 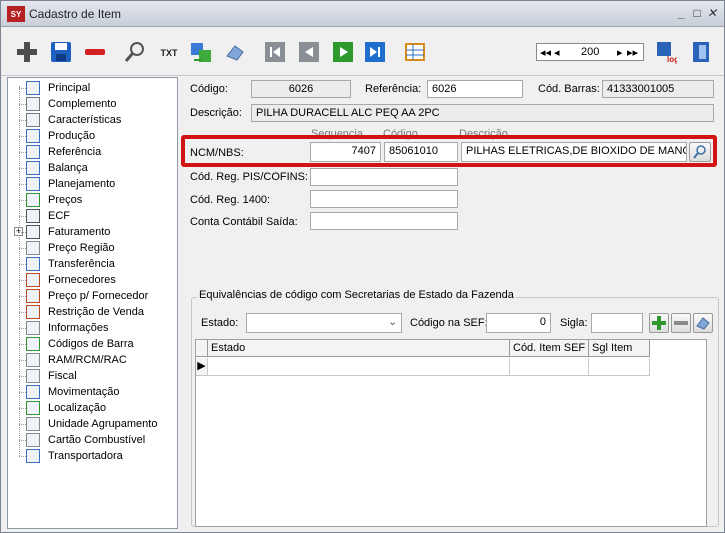 I want to click on nav-first-button: ◂◂, so click(x=545, y=52).